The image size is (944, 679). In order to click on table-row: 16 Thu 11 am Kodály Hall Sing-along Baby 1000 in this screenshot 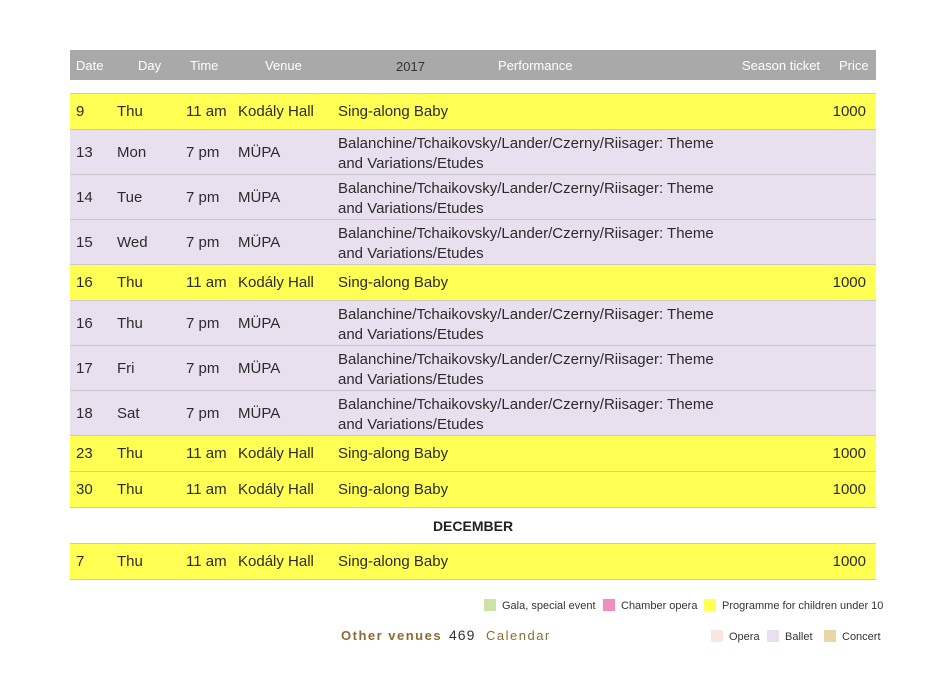, I will do `click(473, 282)`.